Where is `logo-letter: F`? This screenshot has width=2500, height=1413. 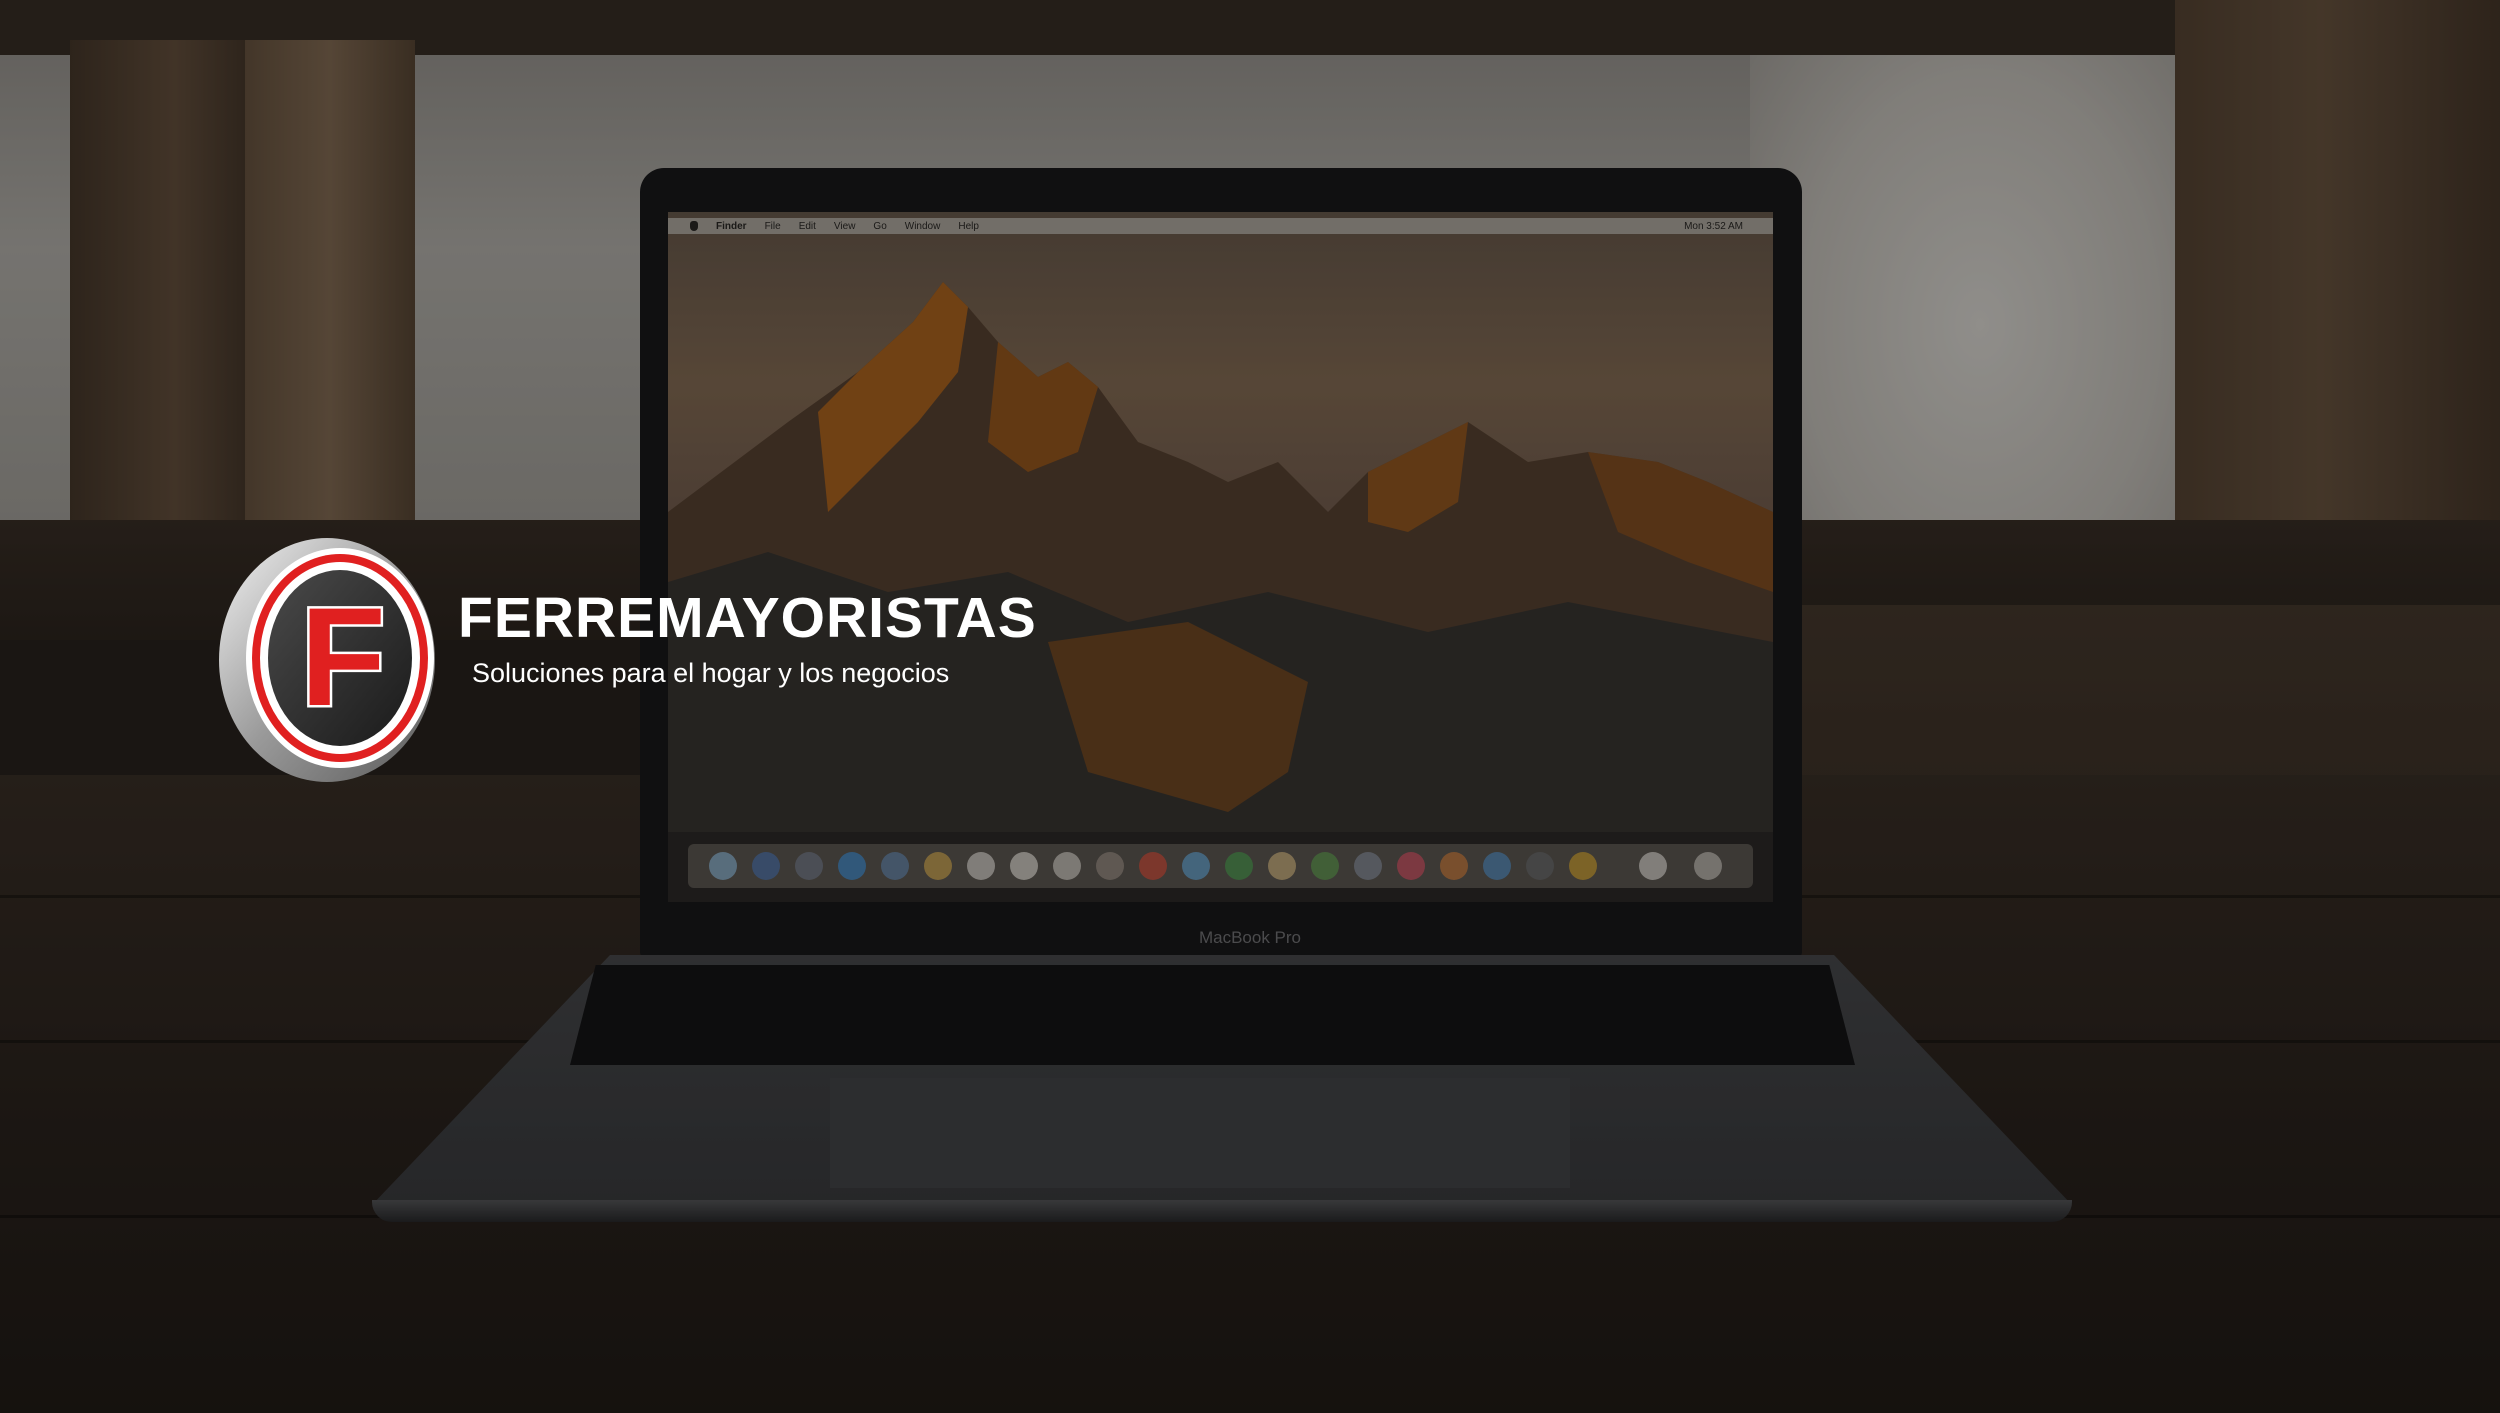 logo-letter: F is located at coordinates (343, 656).